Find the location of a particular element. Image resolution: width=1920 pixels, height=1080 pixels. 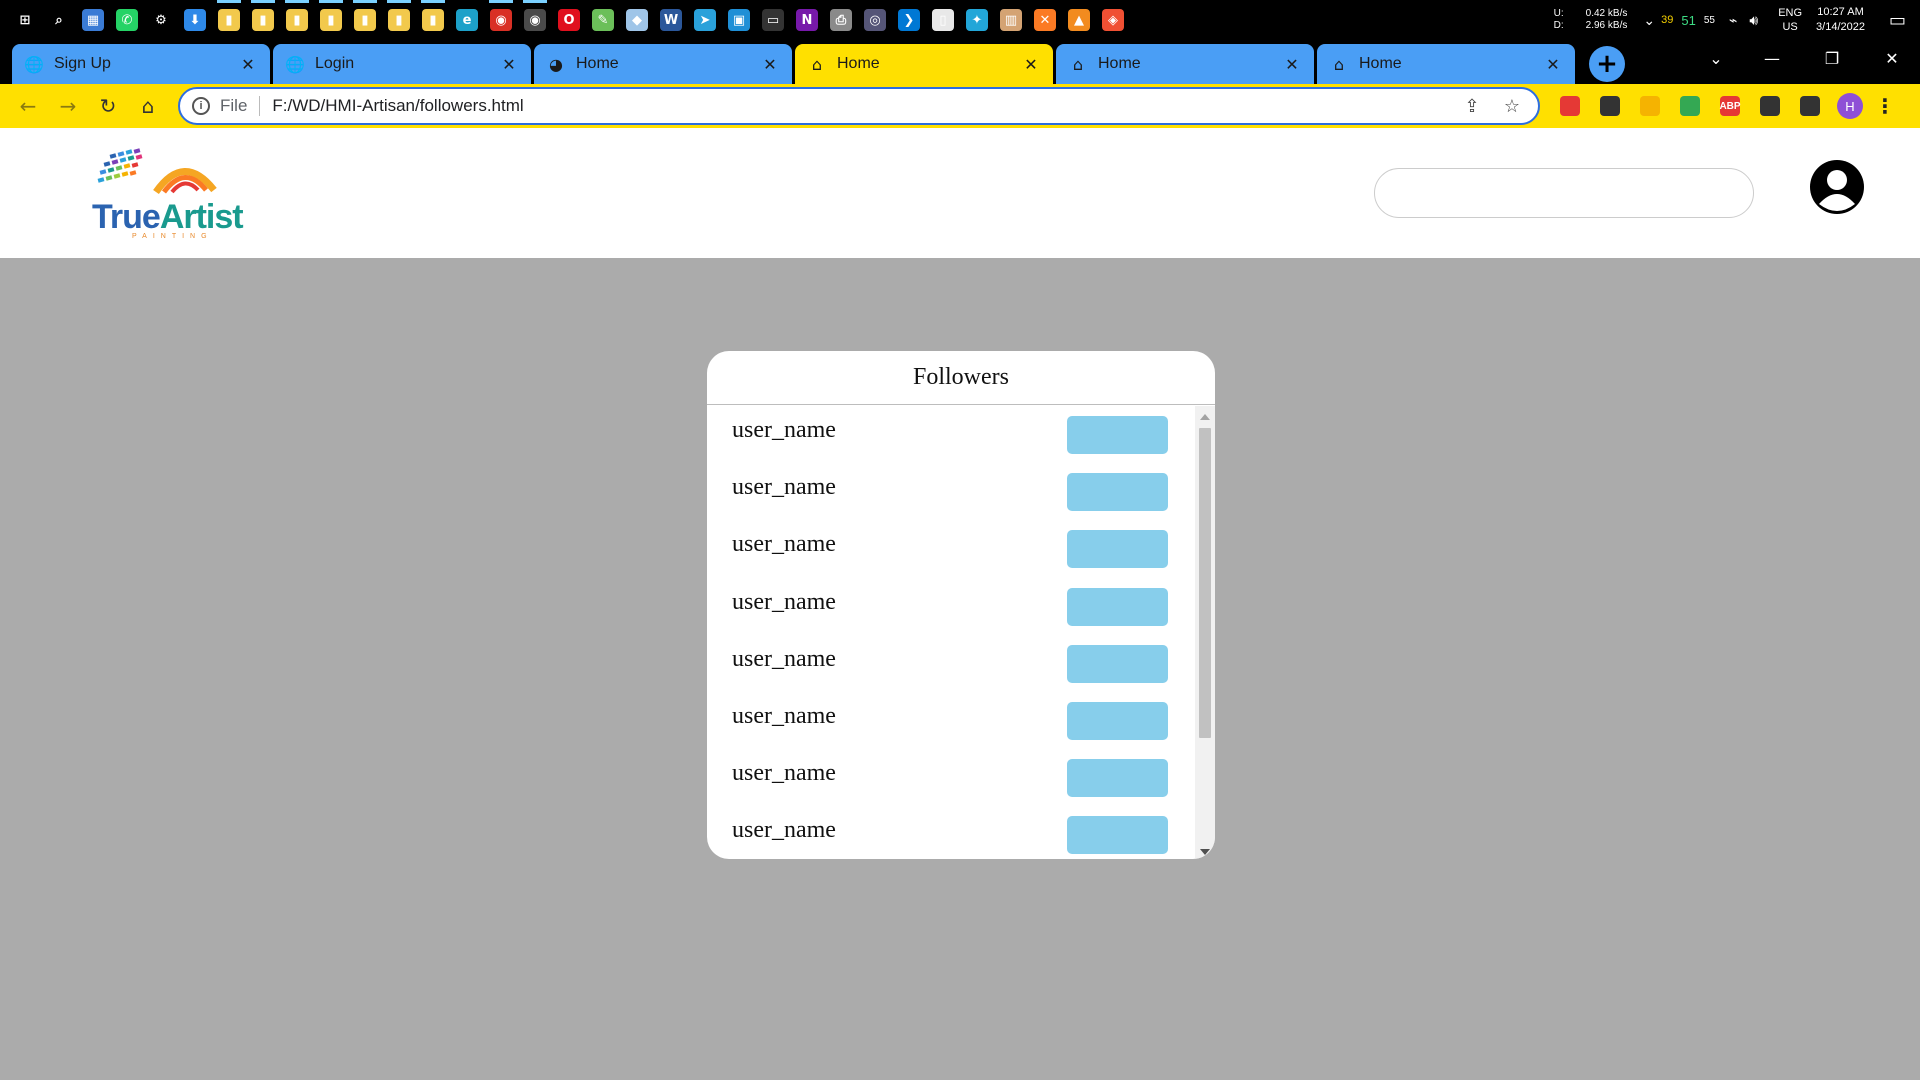

taskbar-app-button: ▥ is located at coordinates (1011, 20).